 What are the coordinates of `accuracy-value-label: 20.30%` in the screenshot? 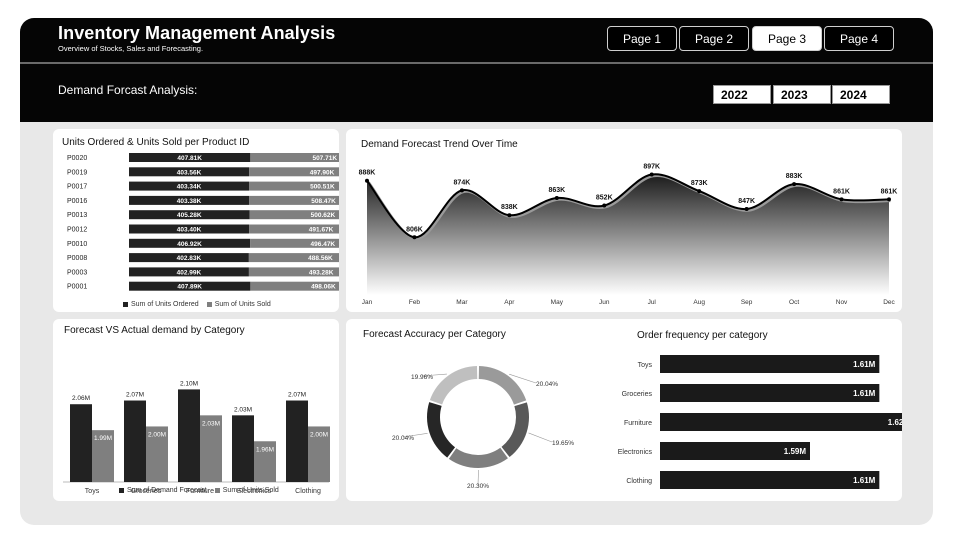 It's located at (478, 486).